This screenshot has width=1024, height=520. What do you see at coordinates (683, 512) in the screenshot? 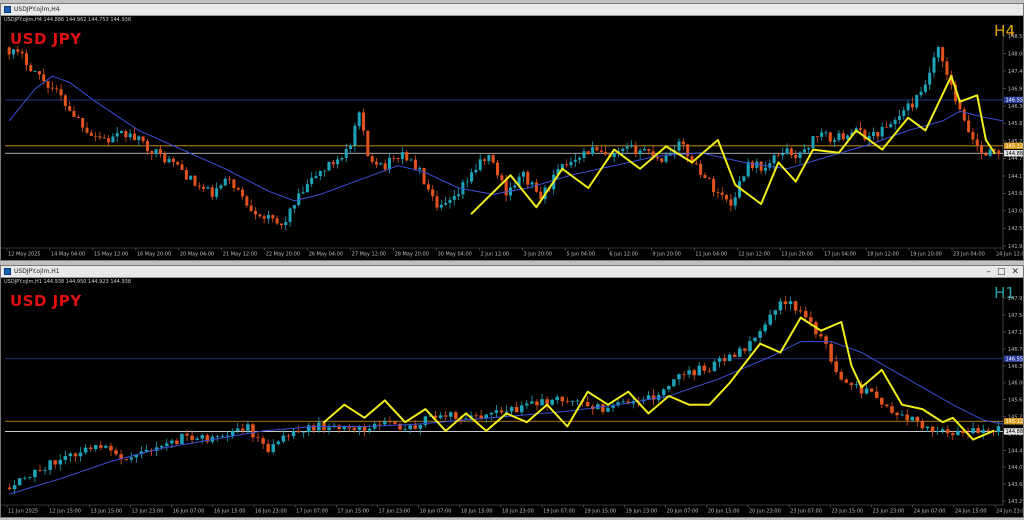
I see `time-tick-label: 20 Jun 07:00` at bounding box center [683, 512].